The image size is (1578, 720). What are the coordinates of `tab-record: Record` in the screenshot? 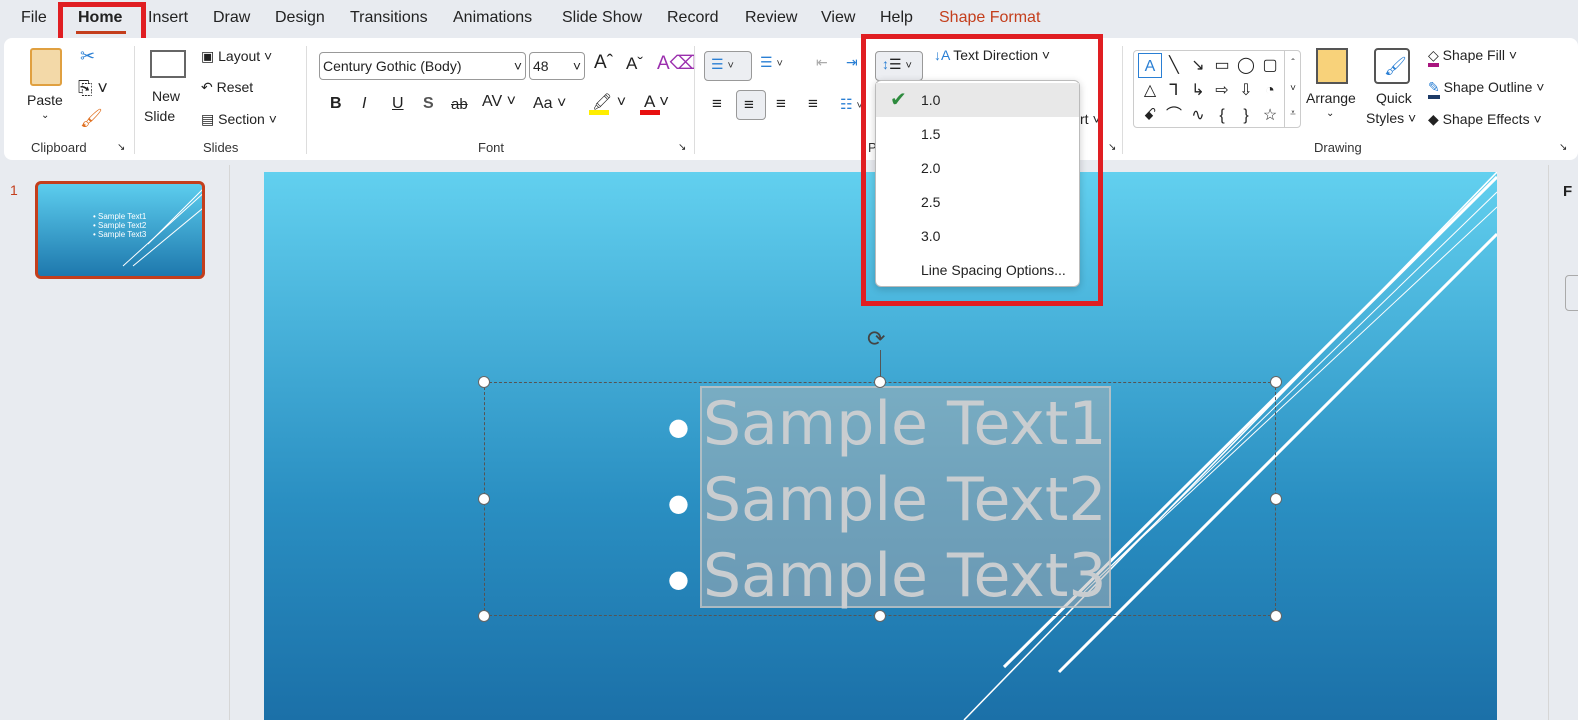 It's located at (693, 18).